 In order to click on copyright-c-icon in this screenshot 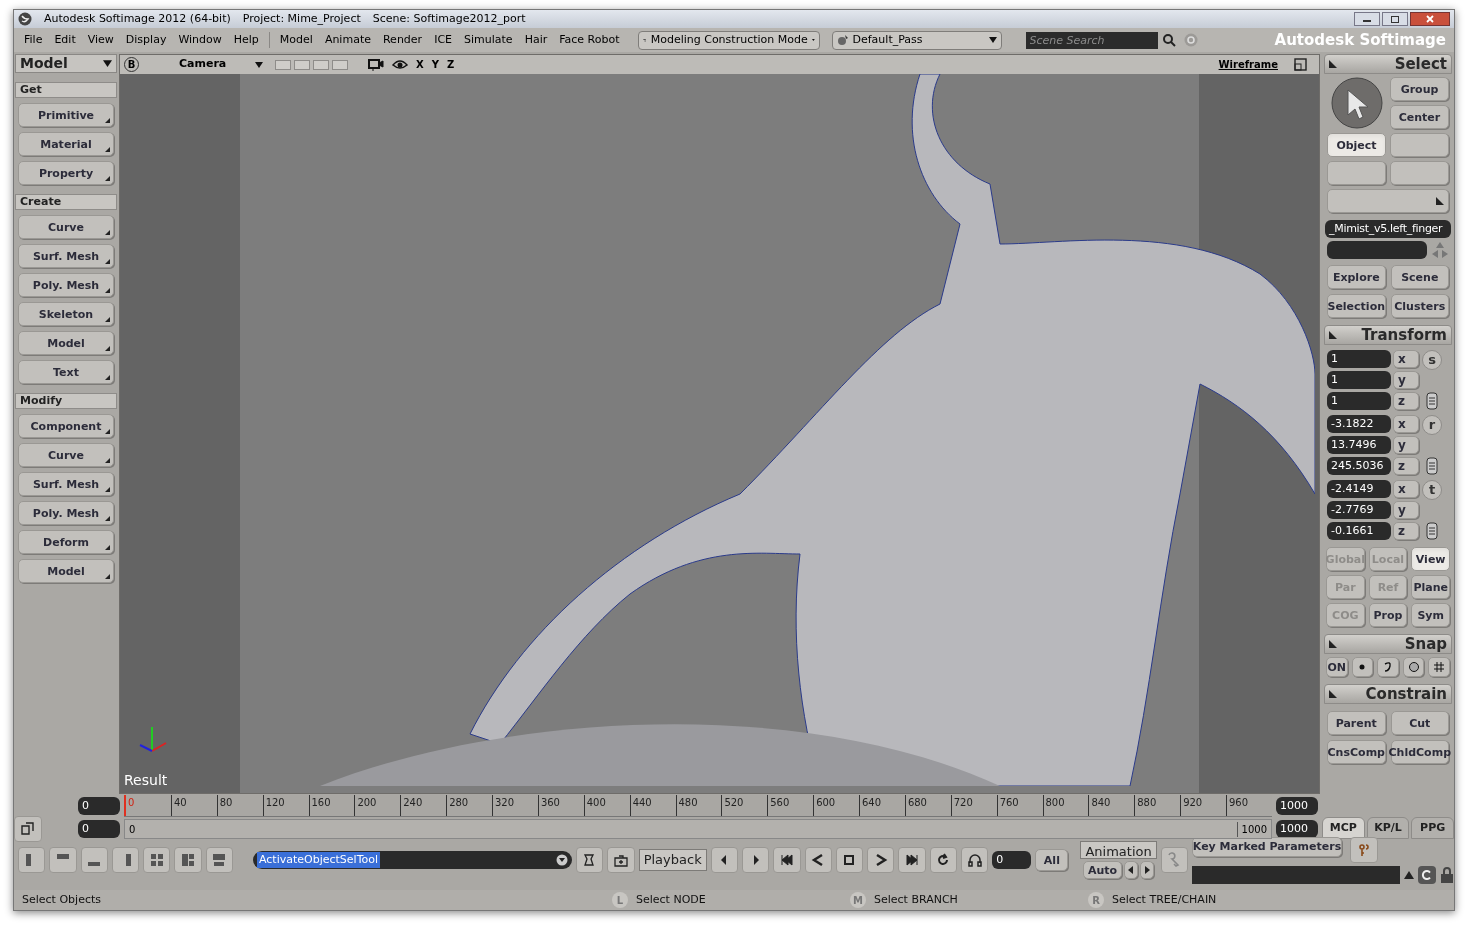, I will do `click(1427, 874)`.